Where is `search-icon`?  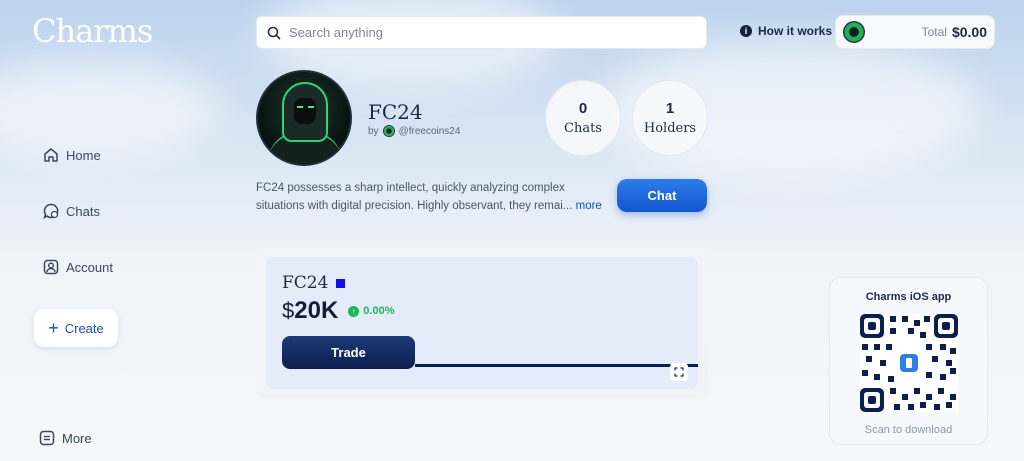
search-icon is located at coordinates (274, 33).